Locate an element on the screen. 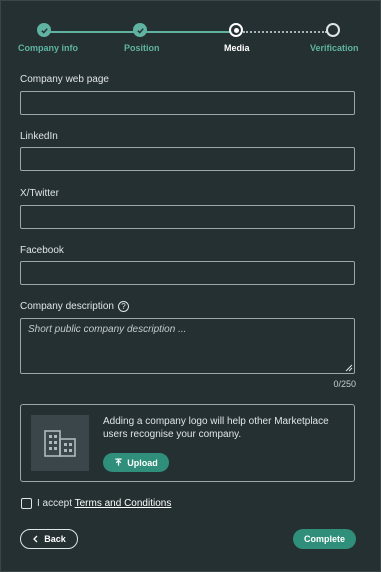 This screenshot has width=381, height=572. accept-terms-checkbox is located at coordinates (26, 503).